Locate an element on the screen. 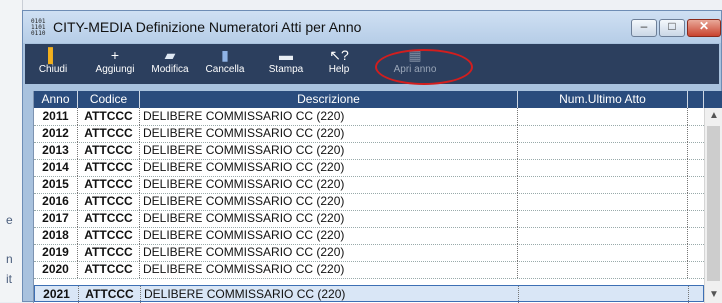 The width and height of the screenshot is (722, 303). column-header-descrizione: Descrizione is located at coordinates (329, 99).